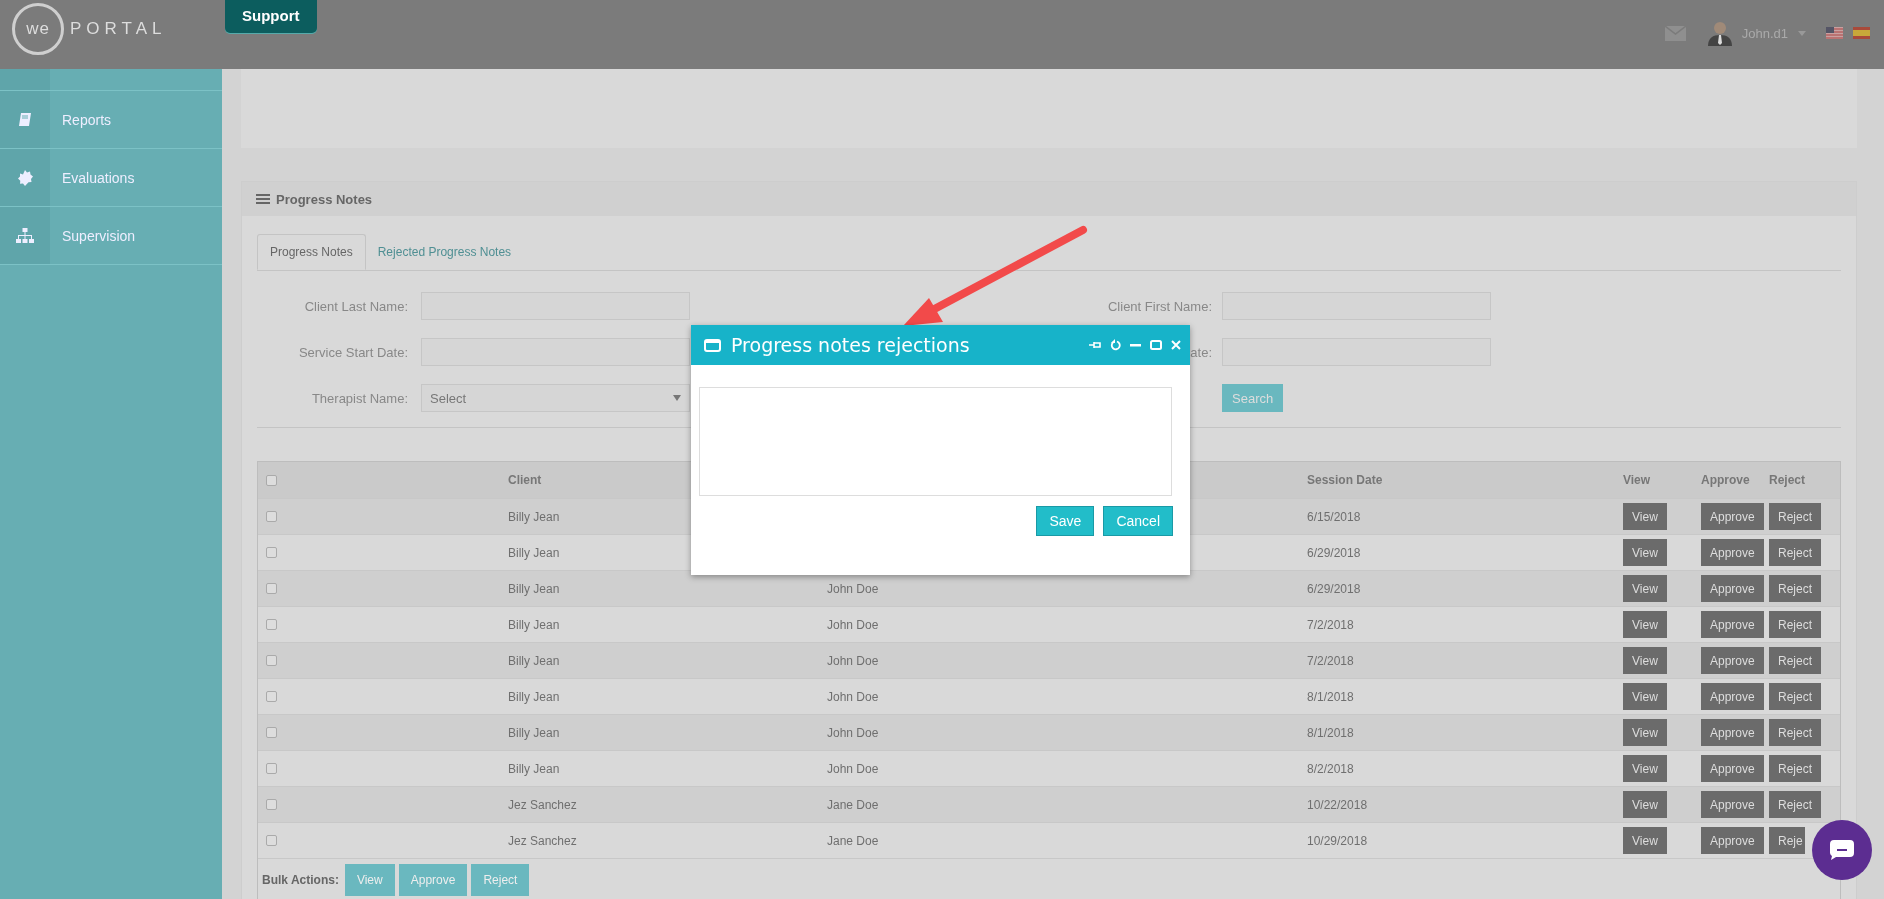 This screenshot has height=899, width=1884. What do you see at coordinates (712, 345) in the screenshot?
I see `window-icon` at bounding box center [712, 345].